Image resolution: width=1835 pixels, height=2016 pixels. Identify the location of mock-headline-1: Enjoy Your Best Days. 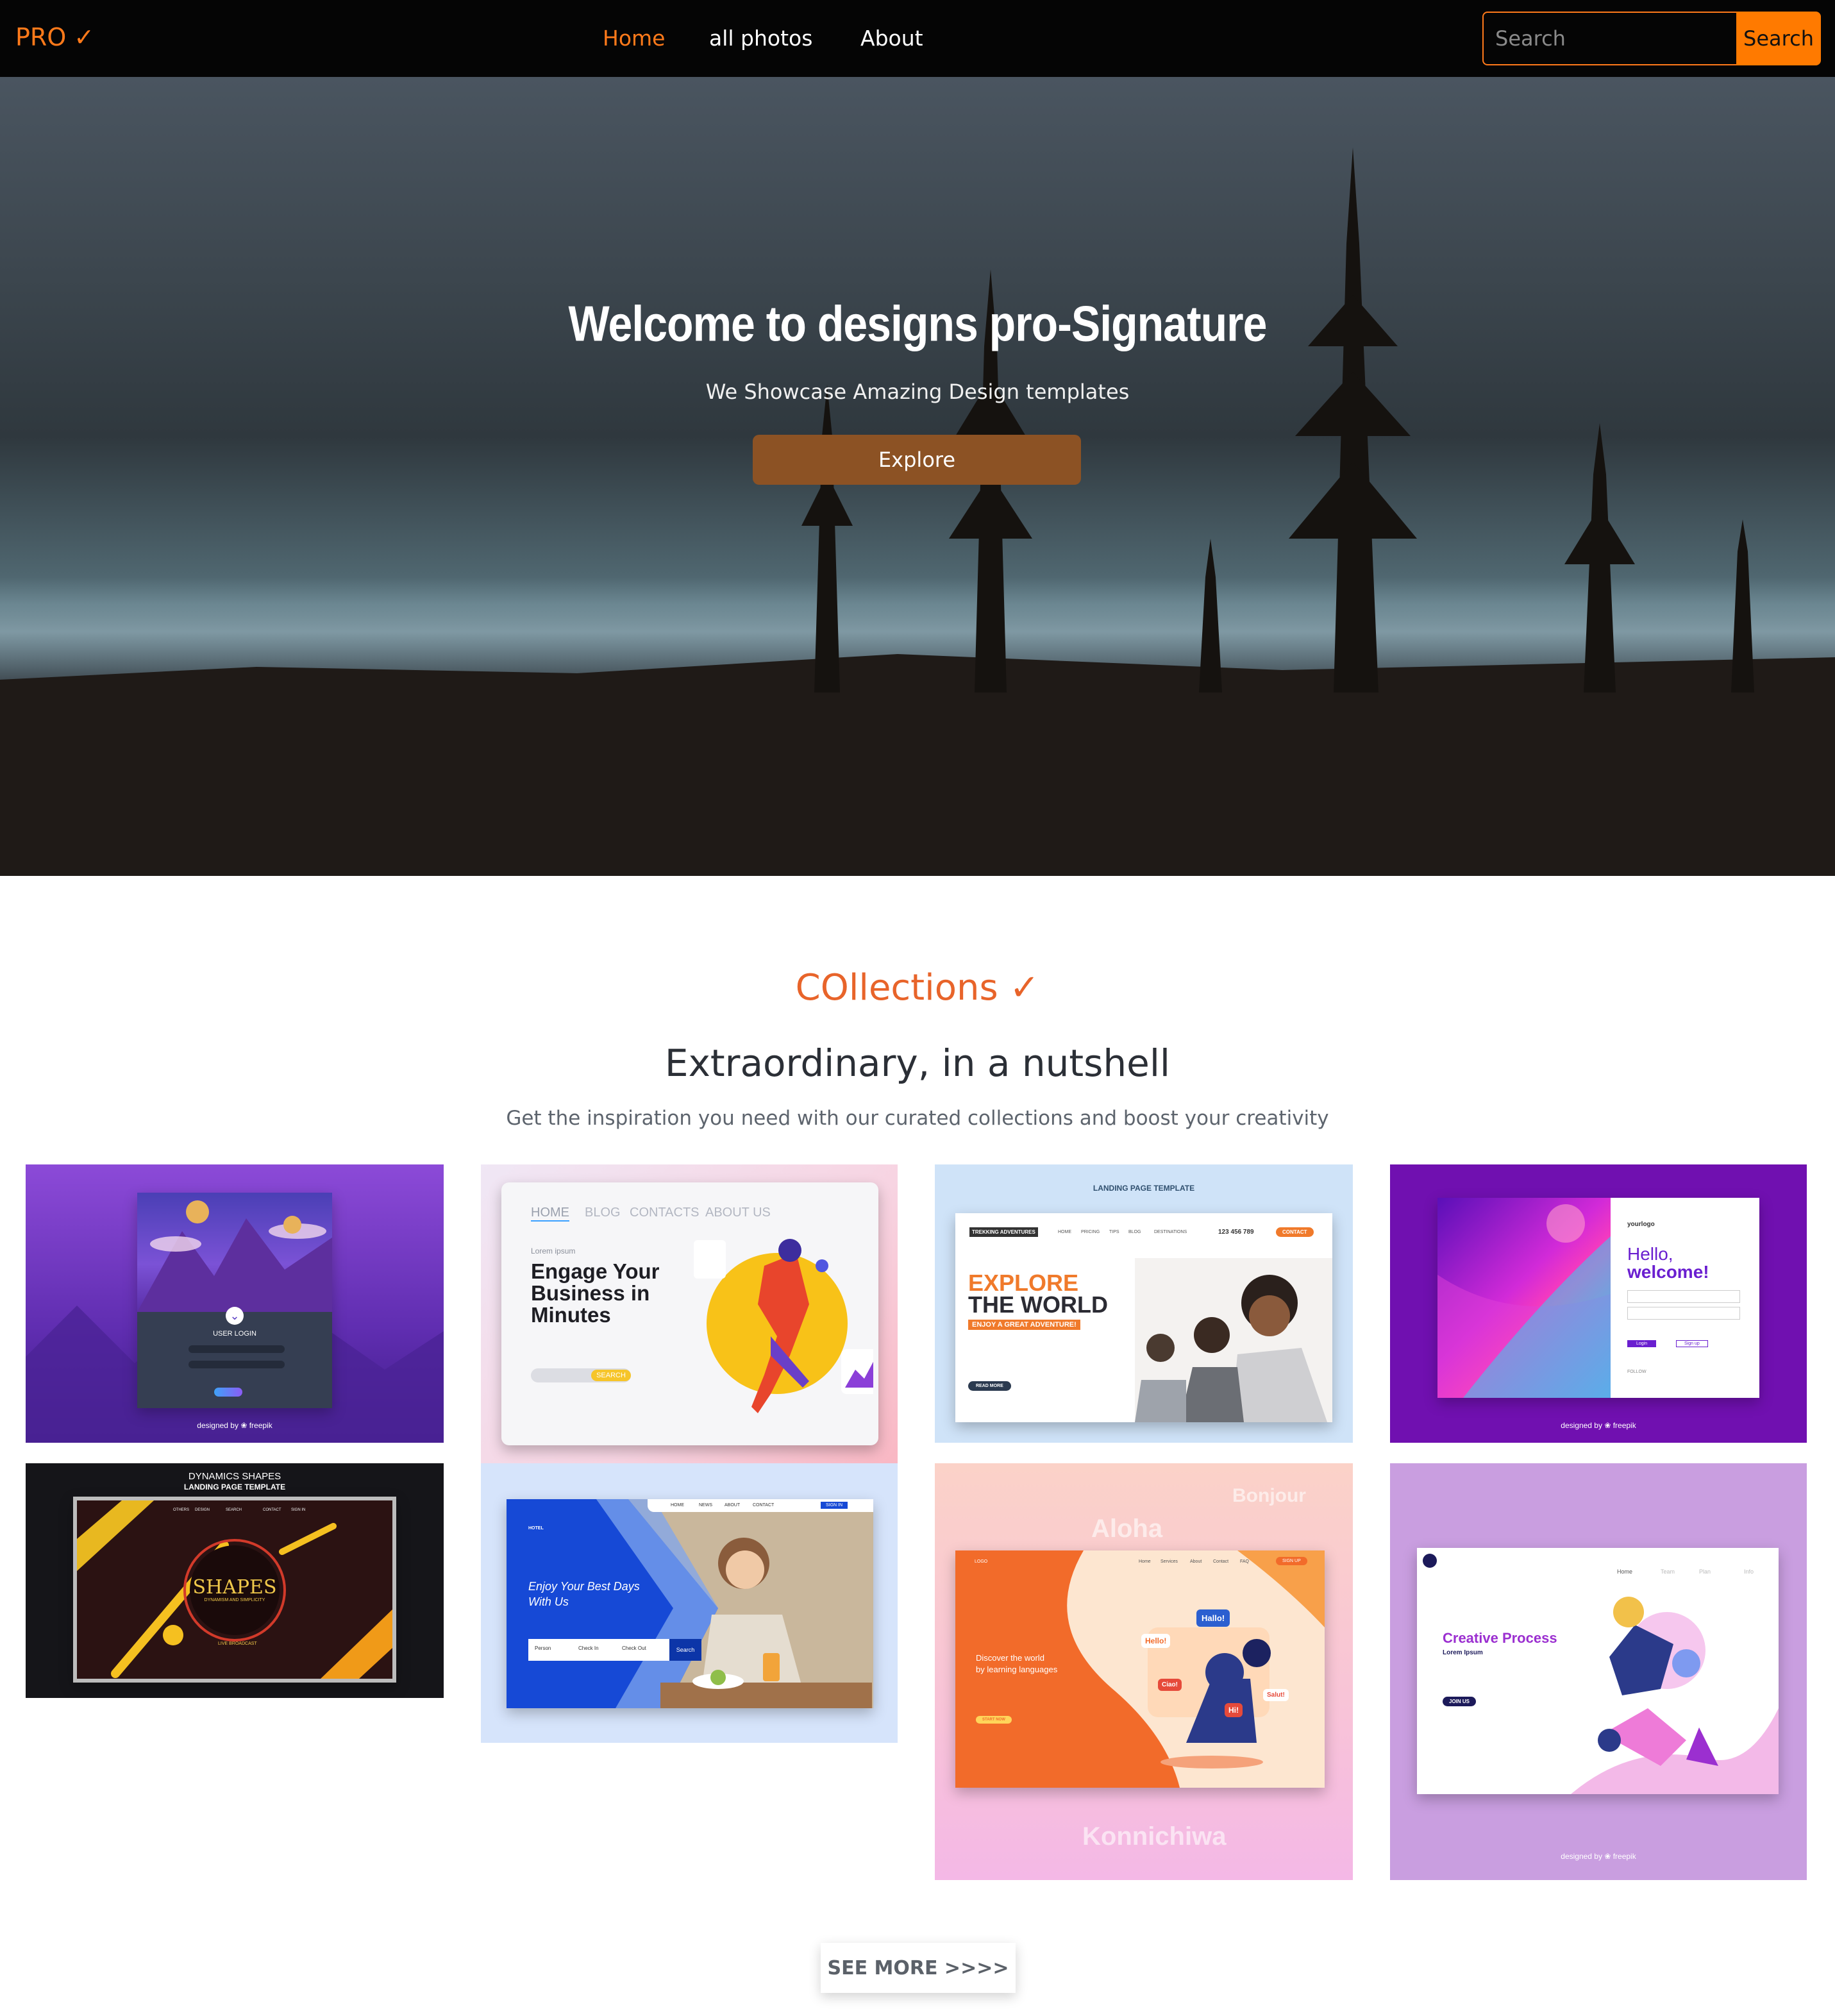
(584, 1586).